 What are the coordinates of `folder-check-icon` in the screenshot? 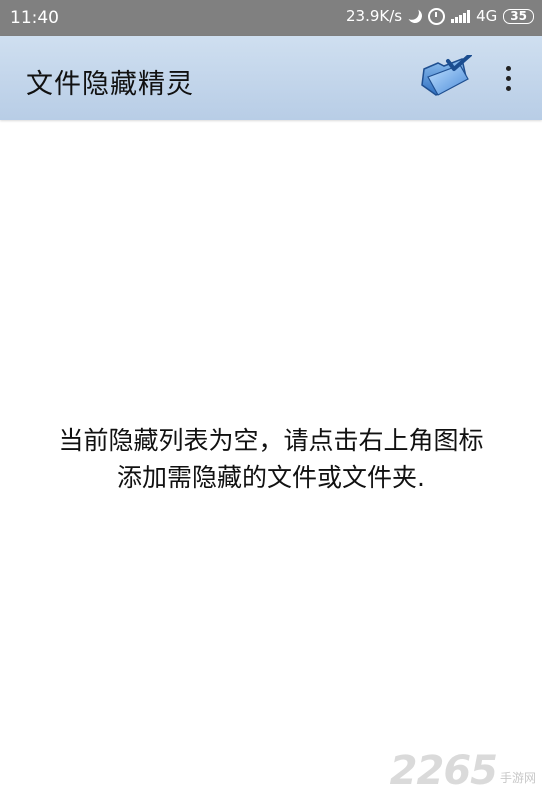 It's located at (446, 74).